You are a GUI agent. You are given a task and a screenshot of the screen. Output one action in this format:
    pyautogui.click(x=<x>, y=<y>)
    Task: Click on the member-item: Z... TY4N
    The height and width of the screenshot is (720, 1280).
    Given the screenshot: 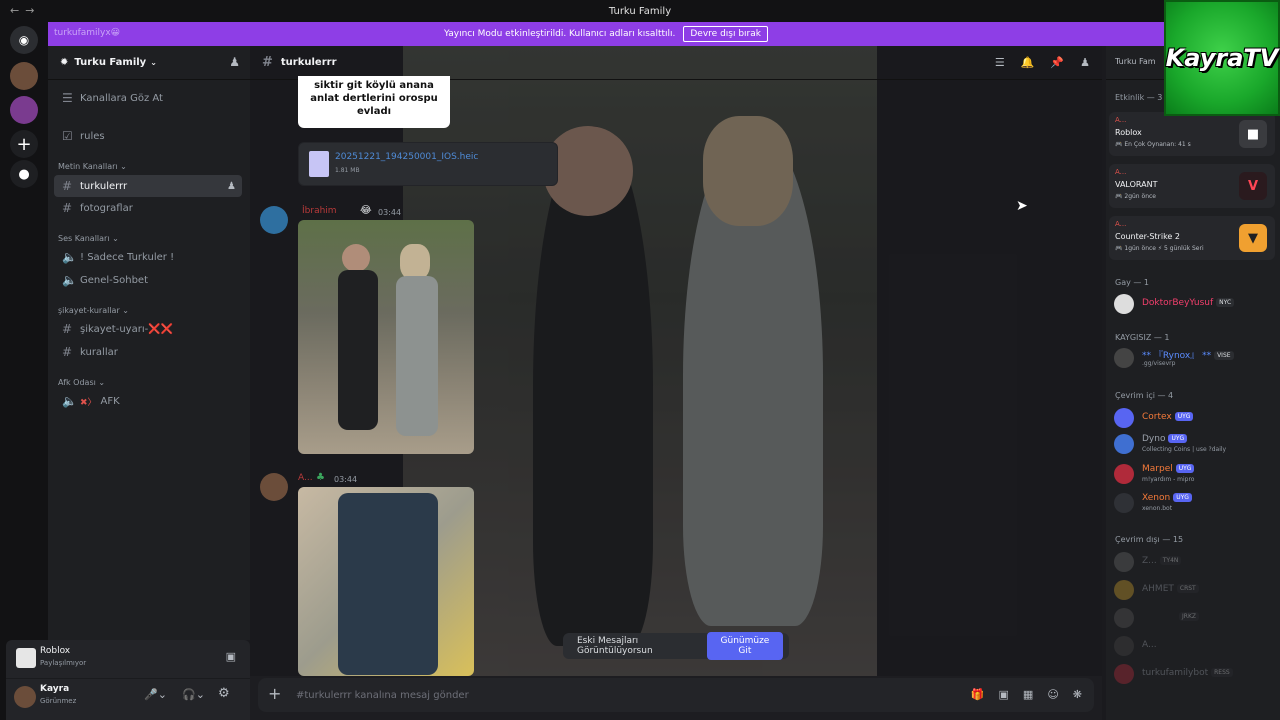 What is the action you would take?
    pyautogui.click(x=1194, y=562)
    